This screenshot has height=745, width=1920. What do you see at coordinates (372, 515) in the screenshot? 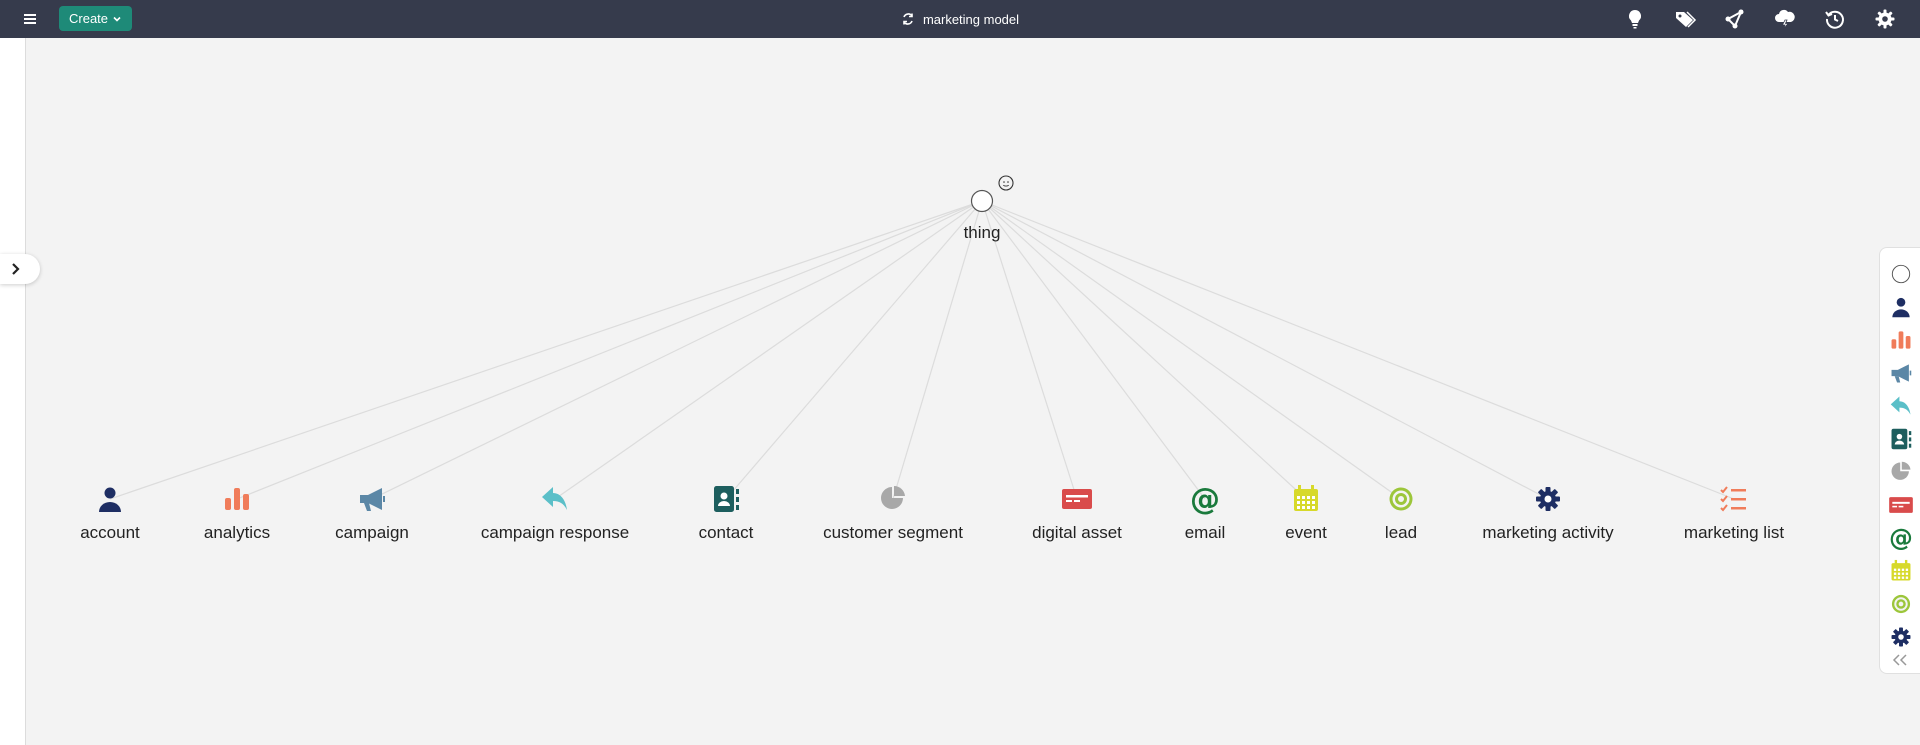
I see `node-campaign: campaign` at bounding box center [372, 515].